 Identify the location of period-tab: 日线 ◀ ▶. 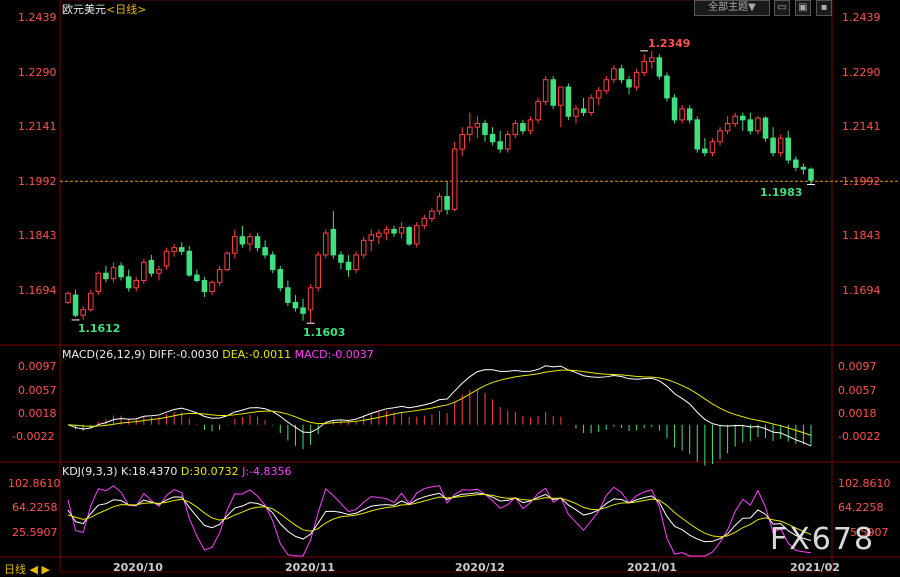
(27, 569).